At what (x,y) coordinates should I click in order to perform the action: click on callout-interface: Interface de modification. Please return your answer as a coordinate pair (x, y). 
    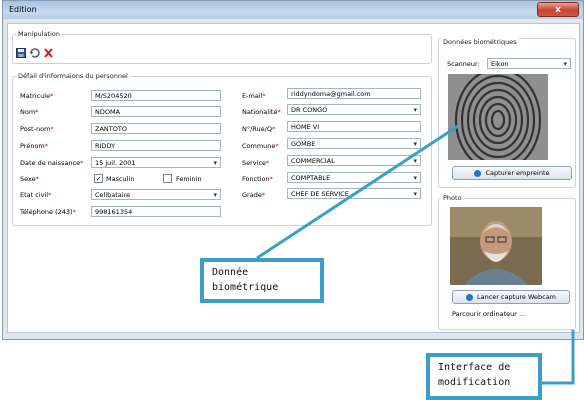
    Looking at the image, I should click on (484, 376).